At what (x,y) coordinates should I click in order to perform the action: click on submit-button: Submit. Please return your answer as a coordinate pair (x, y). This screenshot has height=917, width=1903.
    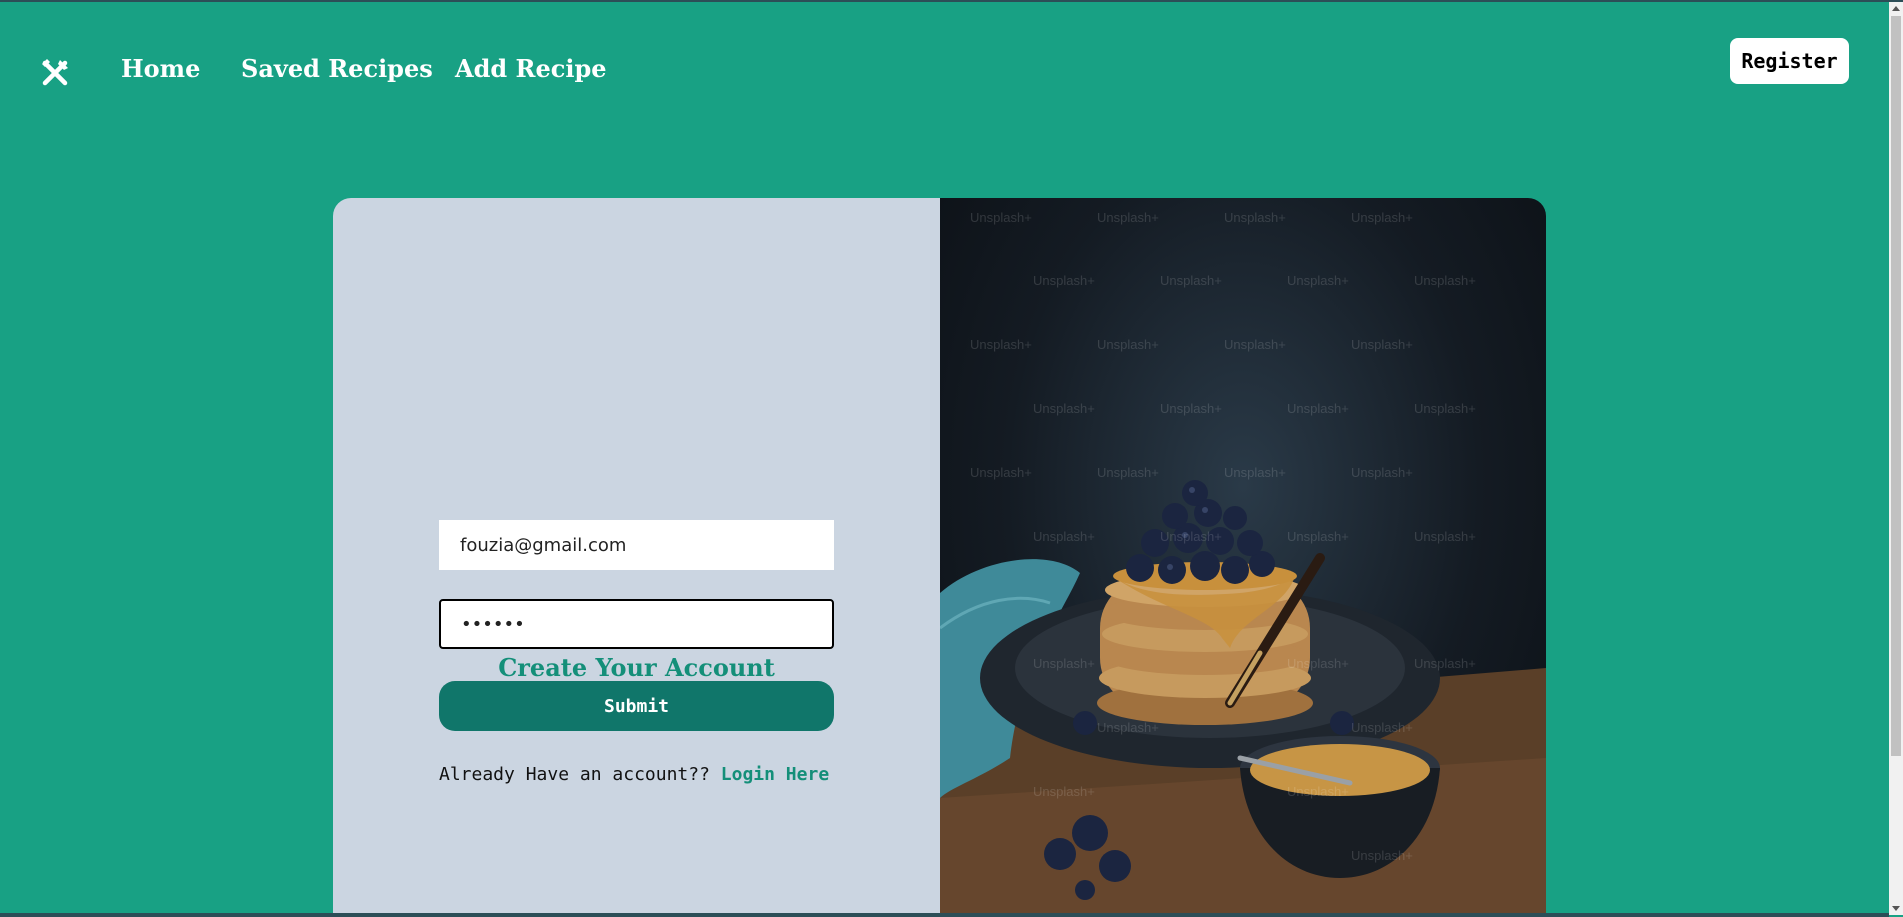
    Looking at the image, I should click on (636, 706).